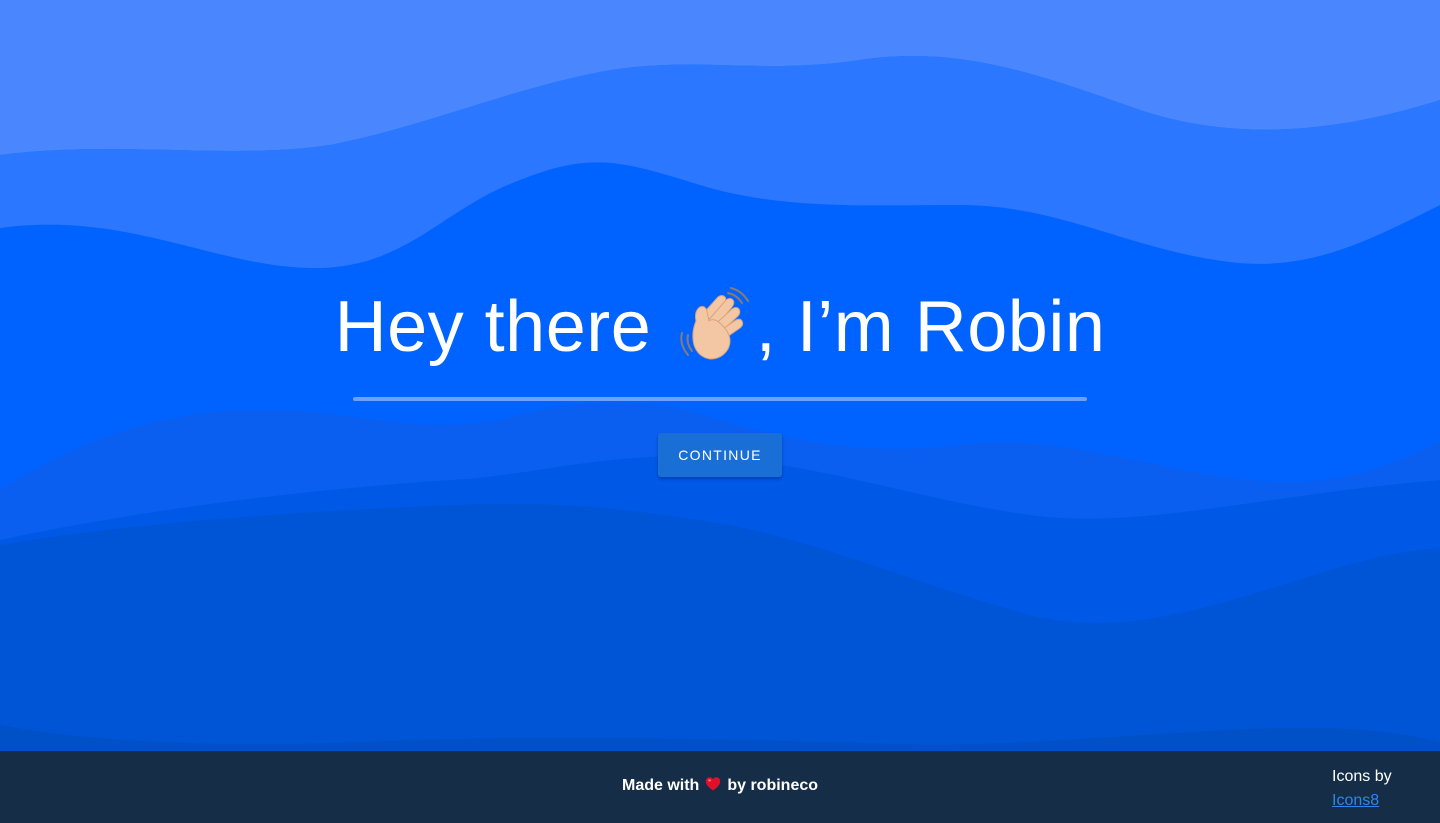 The height and width of the screenshot is (823, 1440). Describe the element at coordinates (503, 327) in the screenshot. I see `headline-prefix: Hey there` at that location.